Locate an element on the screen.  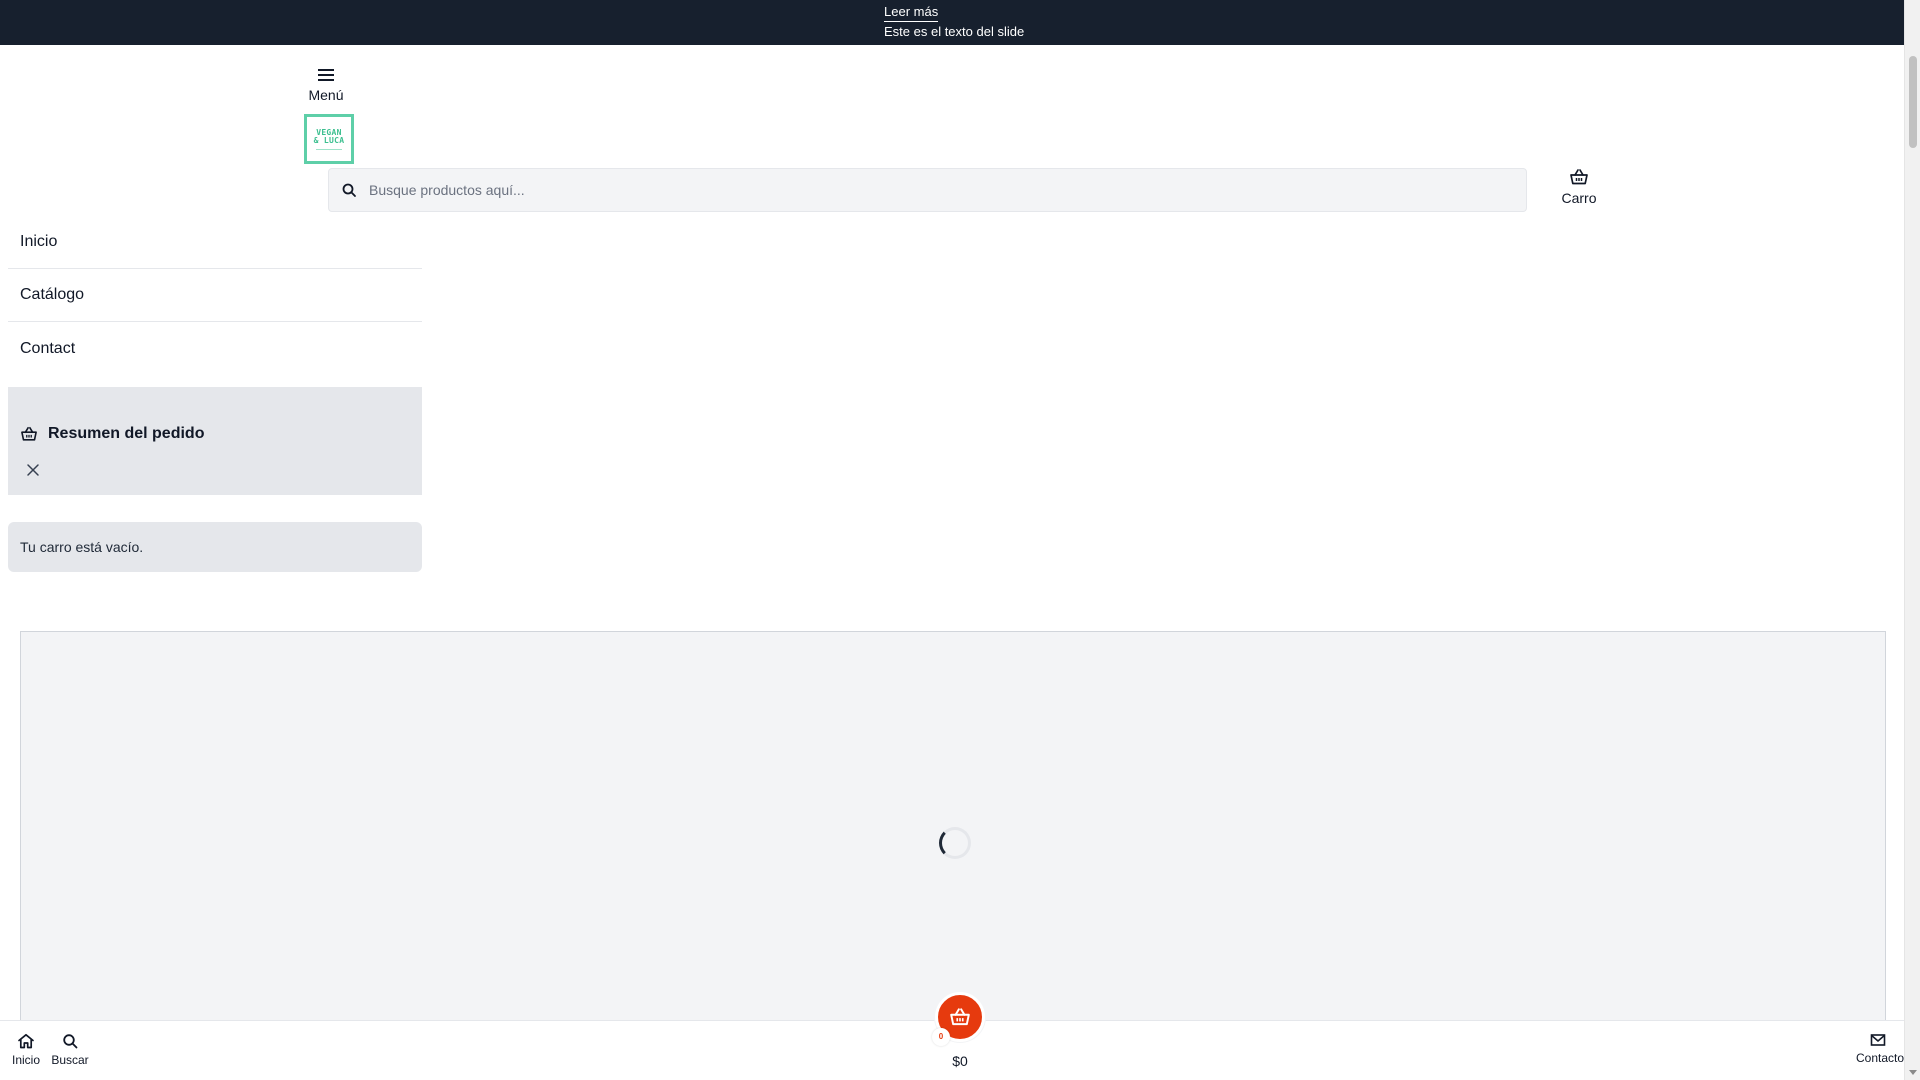
menu-label: Menú is located at coordinates (326, 95).